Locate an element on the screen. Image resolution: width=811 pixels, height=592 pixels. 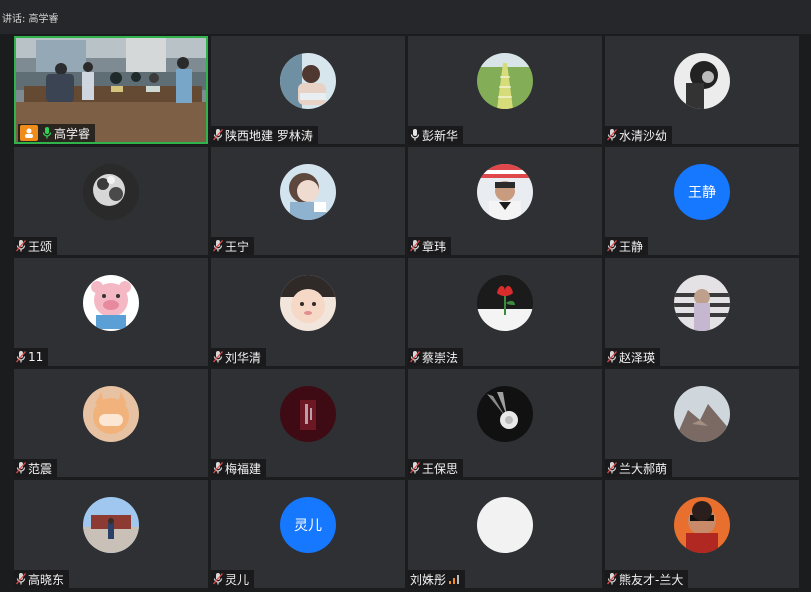
participant-tile: 高晓东 is located at coordinates (111, 534).